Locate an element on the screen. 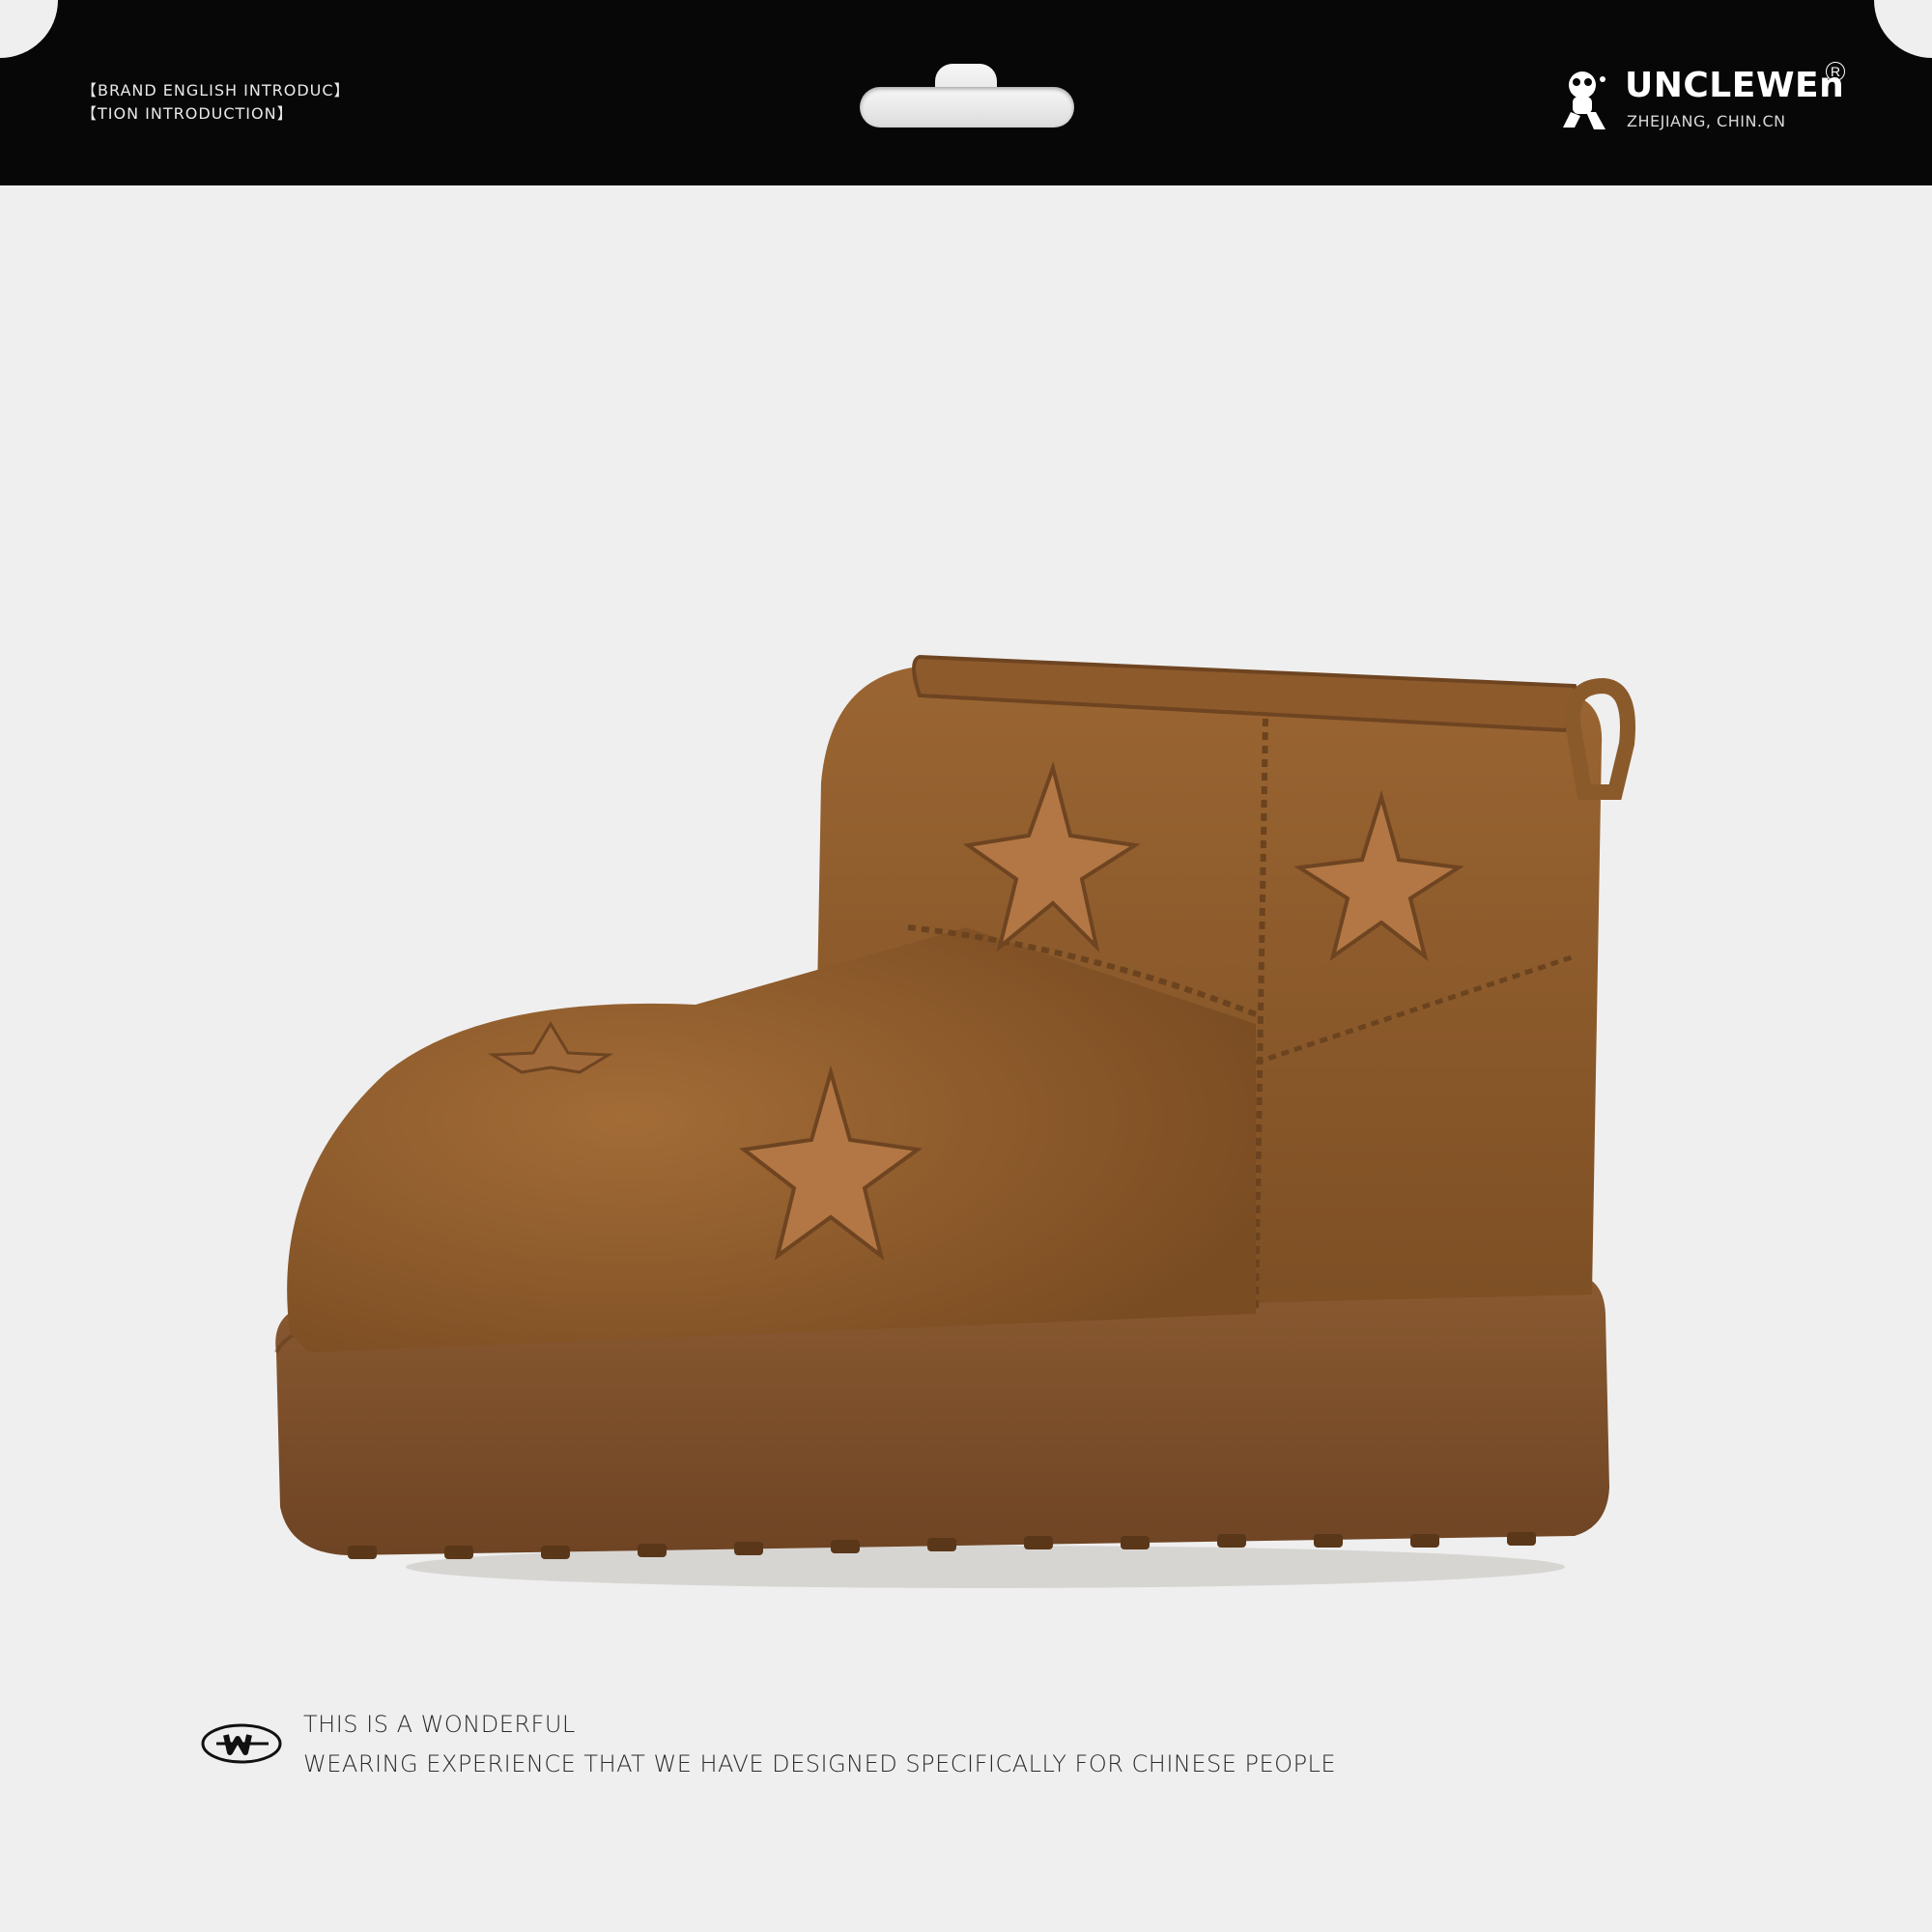  boot-shadow is located at coordinates (985, 1567).